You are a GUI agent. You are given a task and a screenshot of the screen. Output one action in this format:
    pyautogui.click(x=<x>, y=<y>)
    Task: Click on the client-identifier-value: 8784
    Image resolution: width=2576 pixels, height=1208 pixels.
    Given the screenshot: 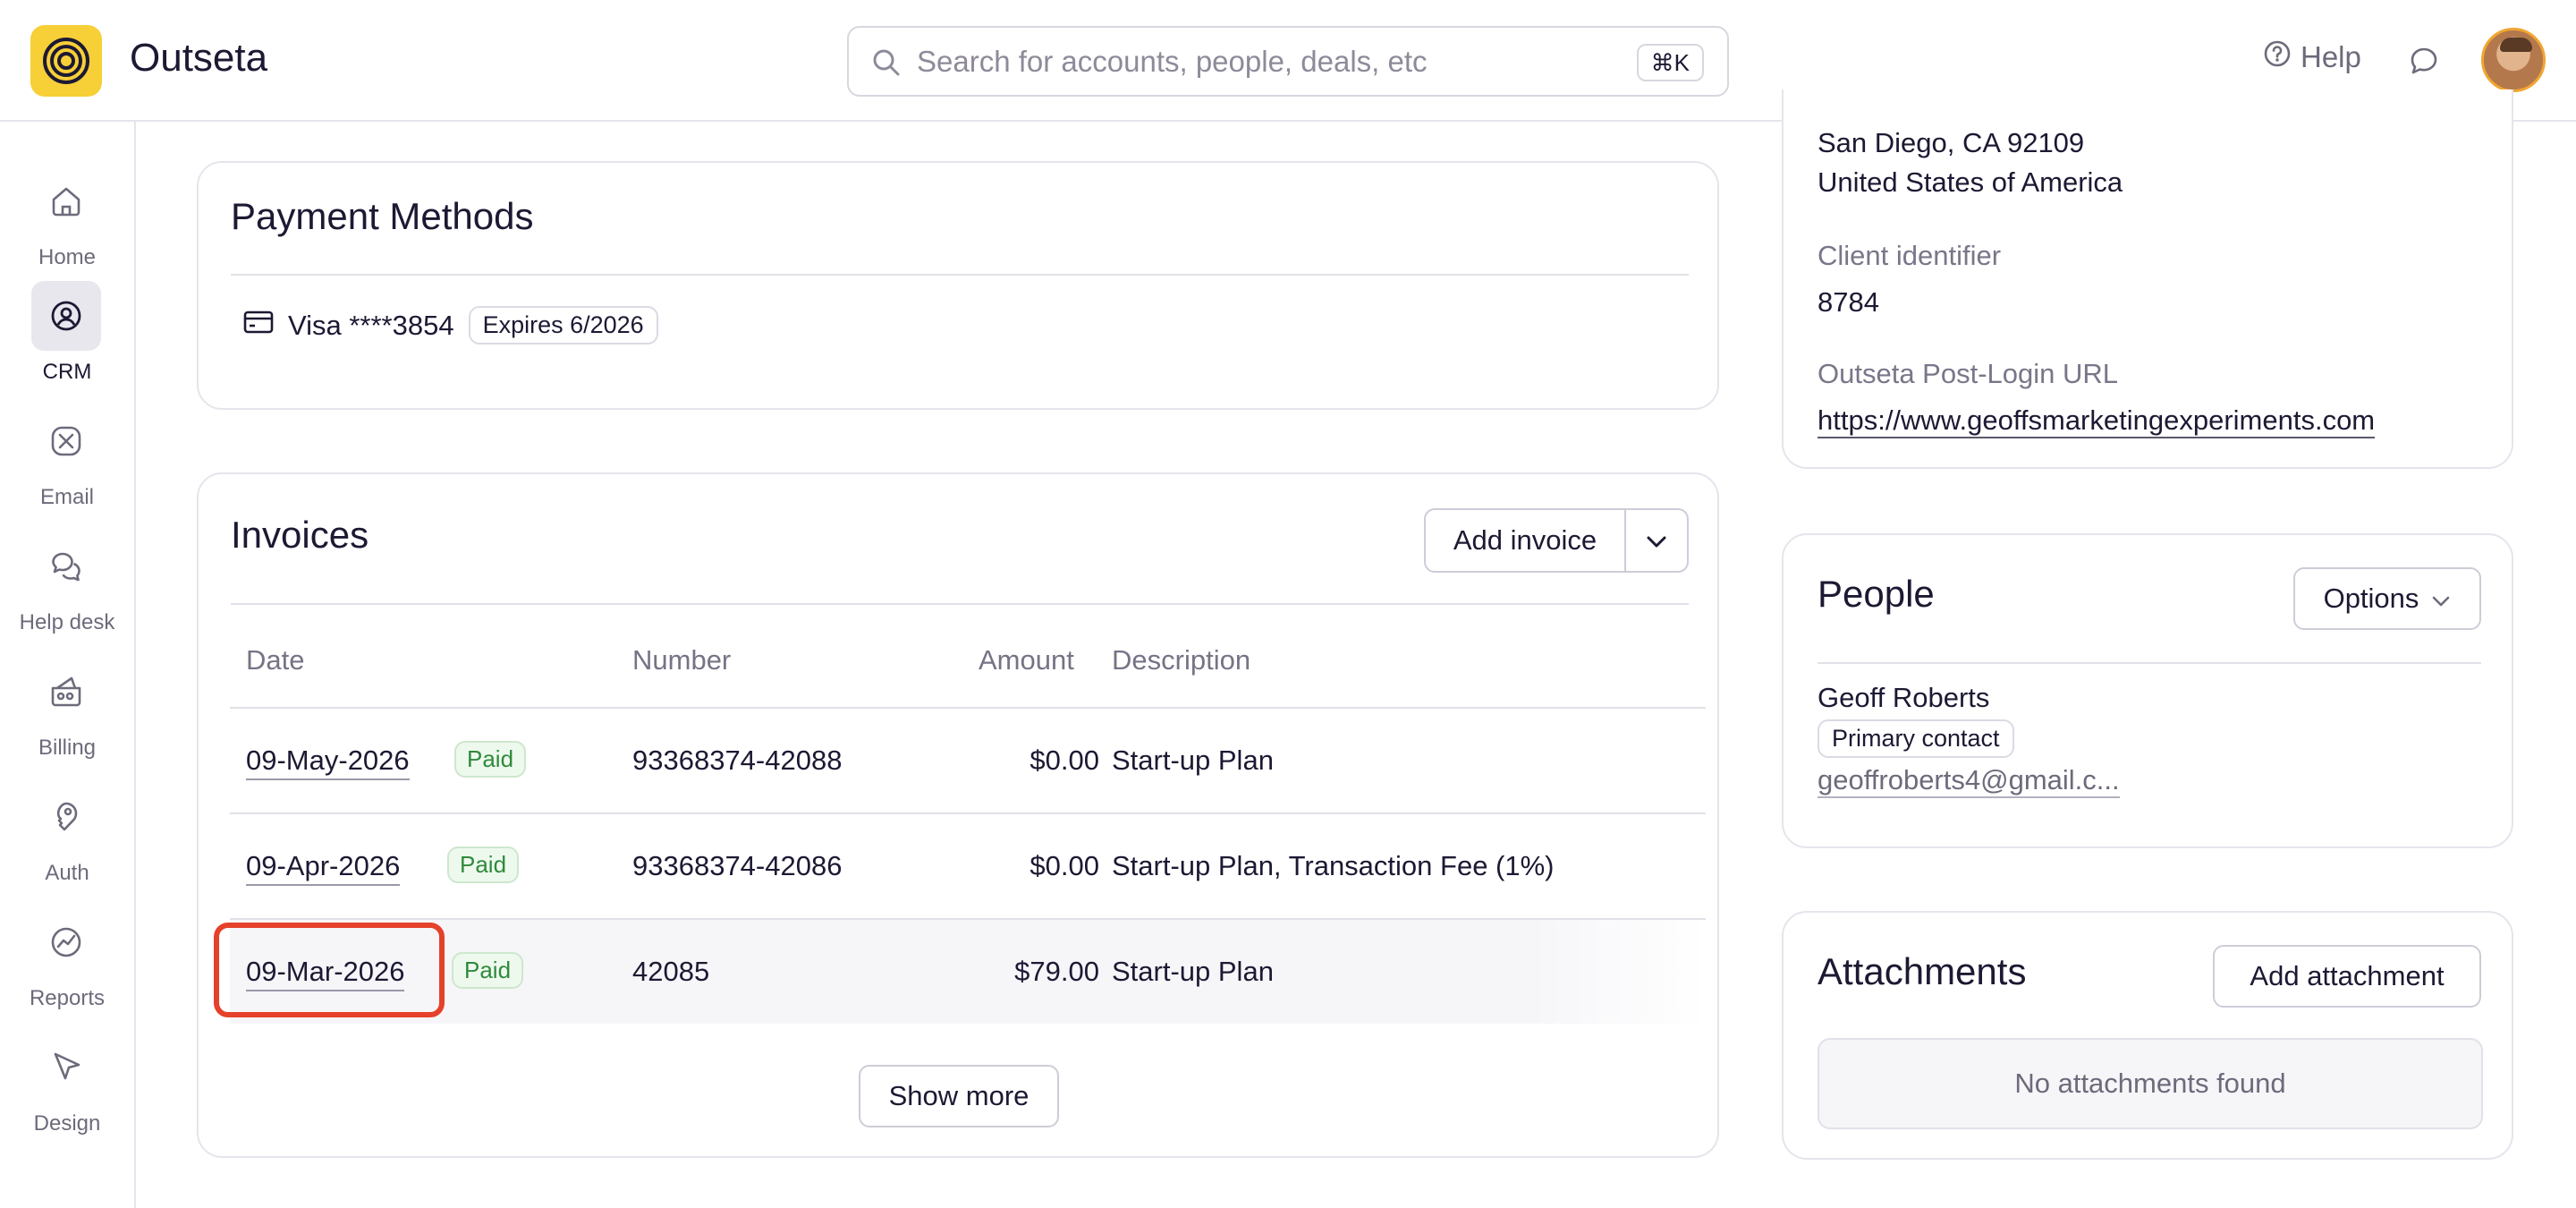 What is the action you would take?
    pyautogui.click(x=1848, y=302)
    